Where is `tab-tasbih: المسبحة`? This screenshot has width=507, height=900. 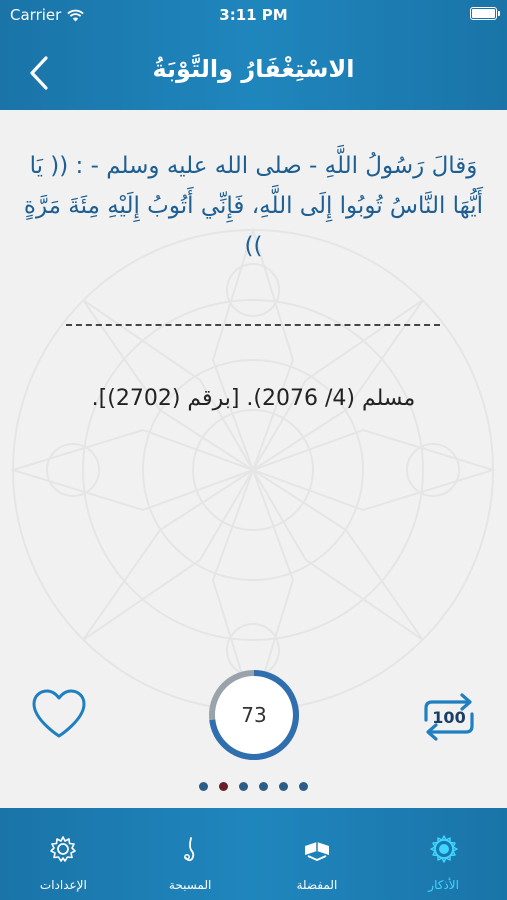
tab-tasbih: المسبحة is located at coordinates (190, 854).